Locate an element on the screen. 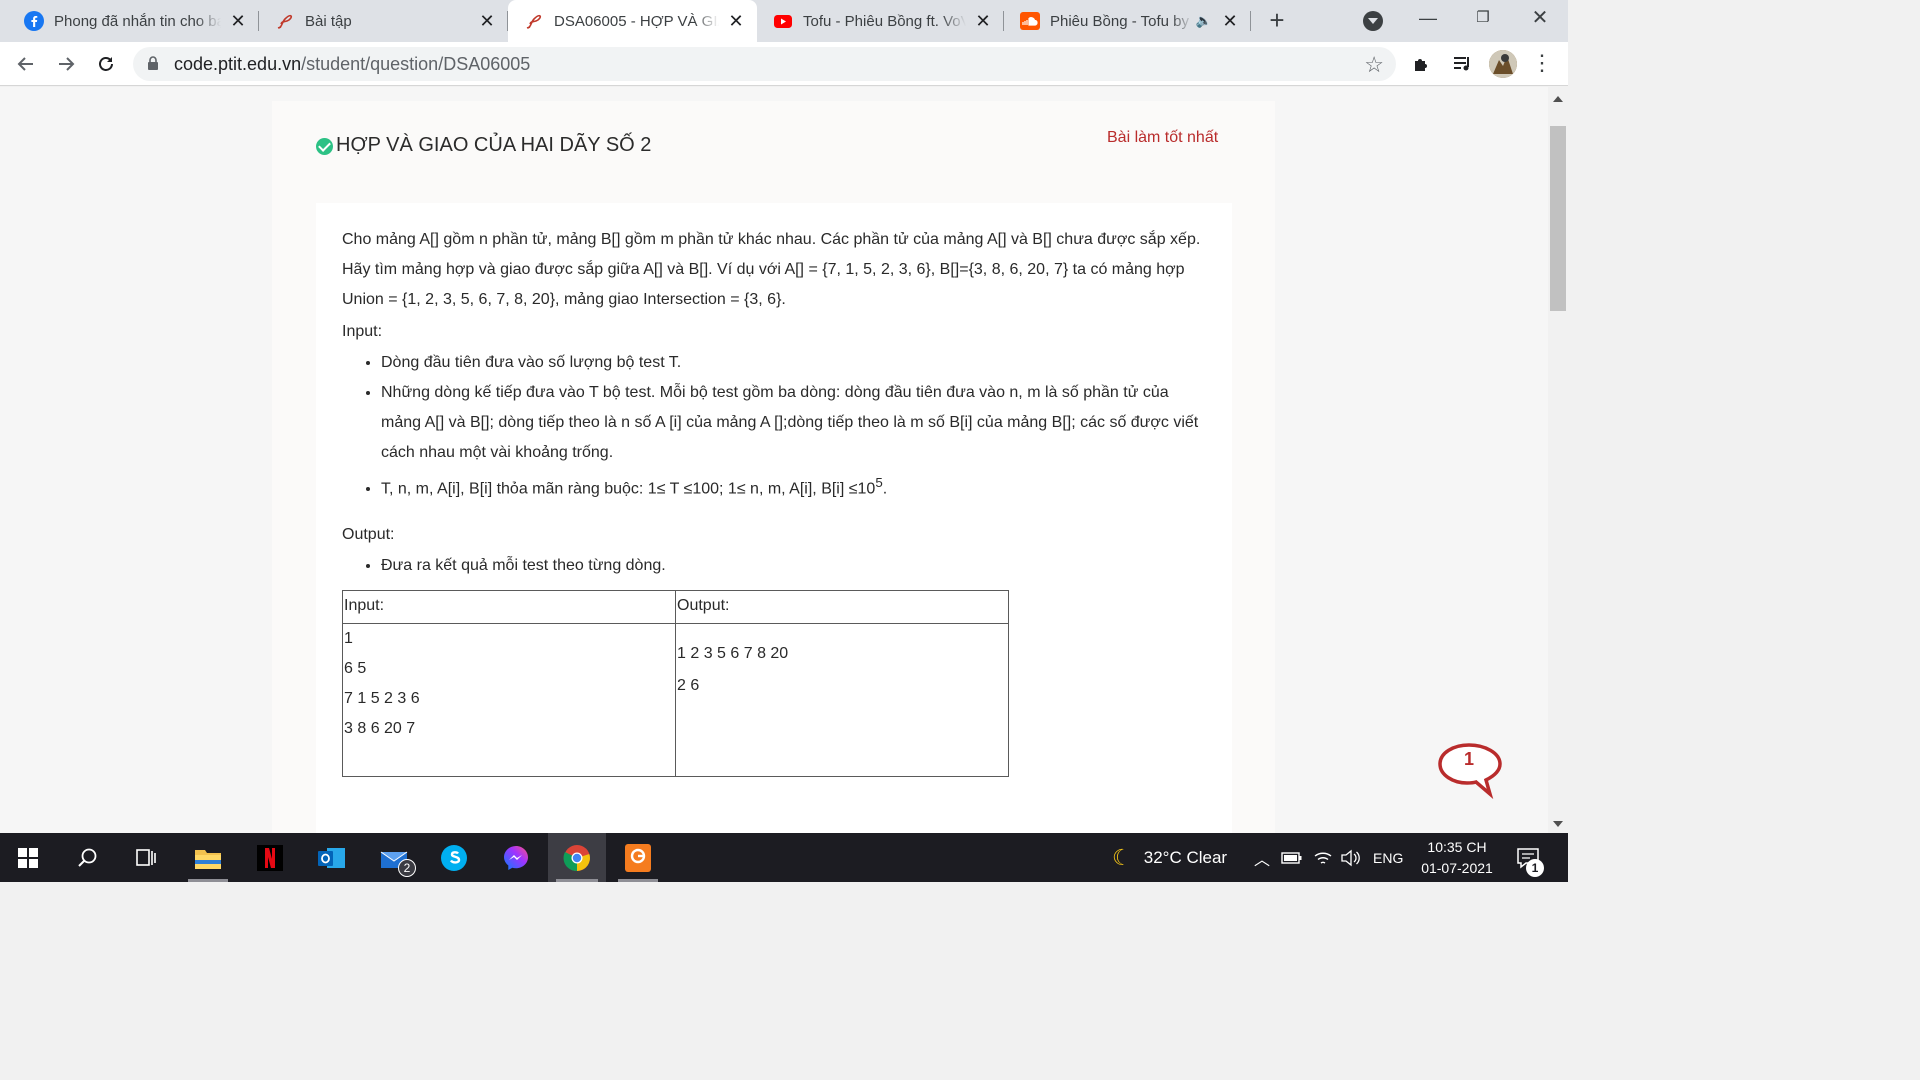 The width and height of the screenshot is (1920, 1080). taskbar-netflix is located at coordinates (270, 857).